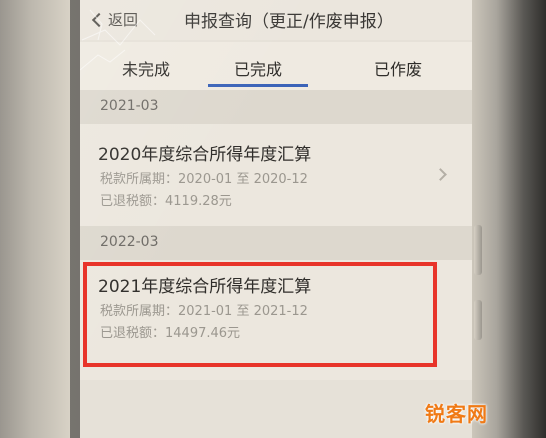  I want to click on phone-bezel-right, so click(508, 219).